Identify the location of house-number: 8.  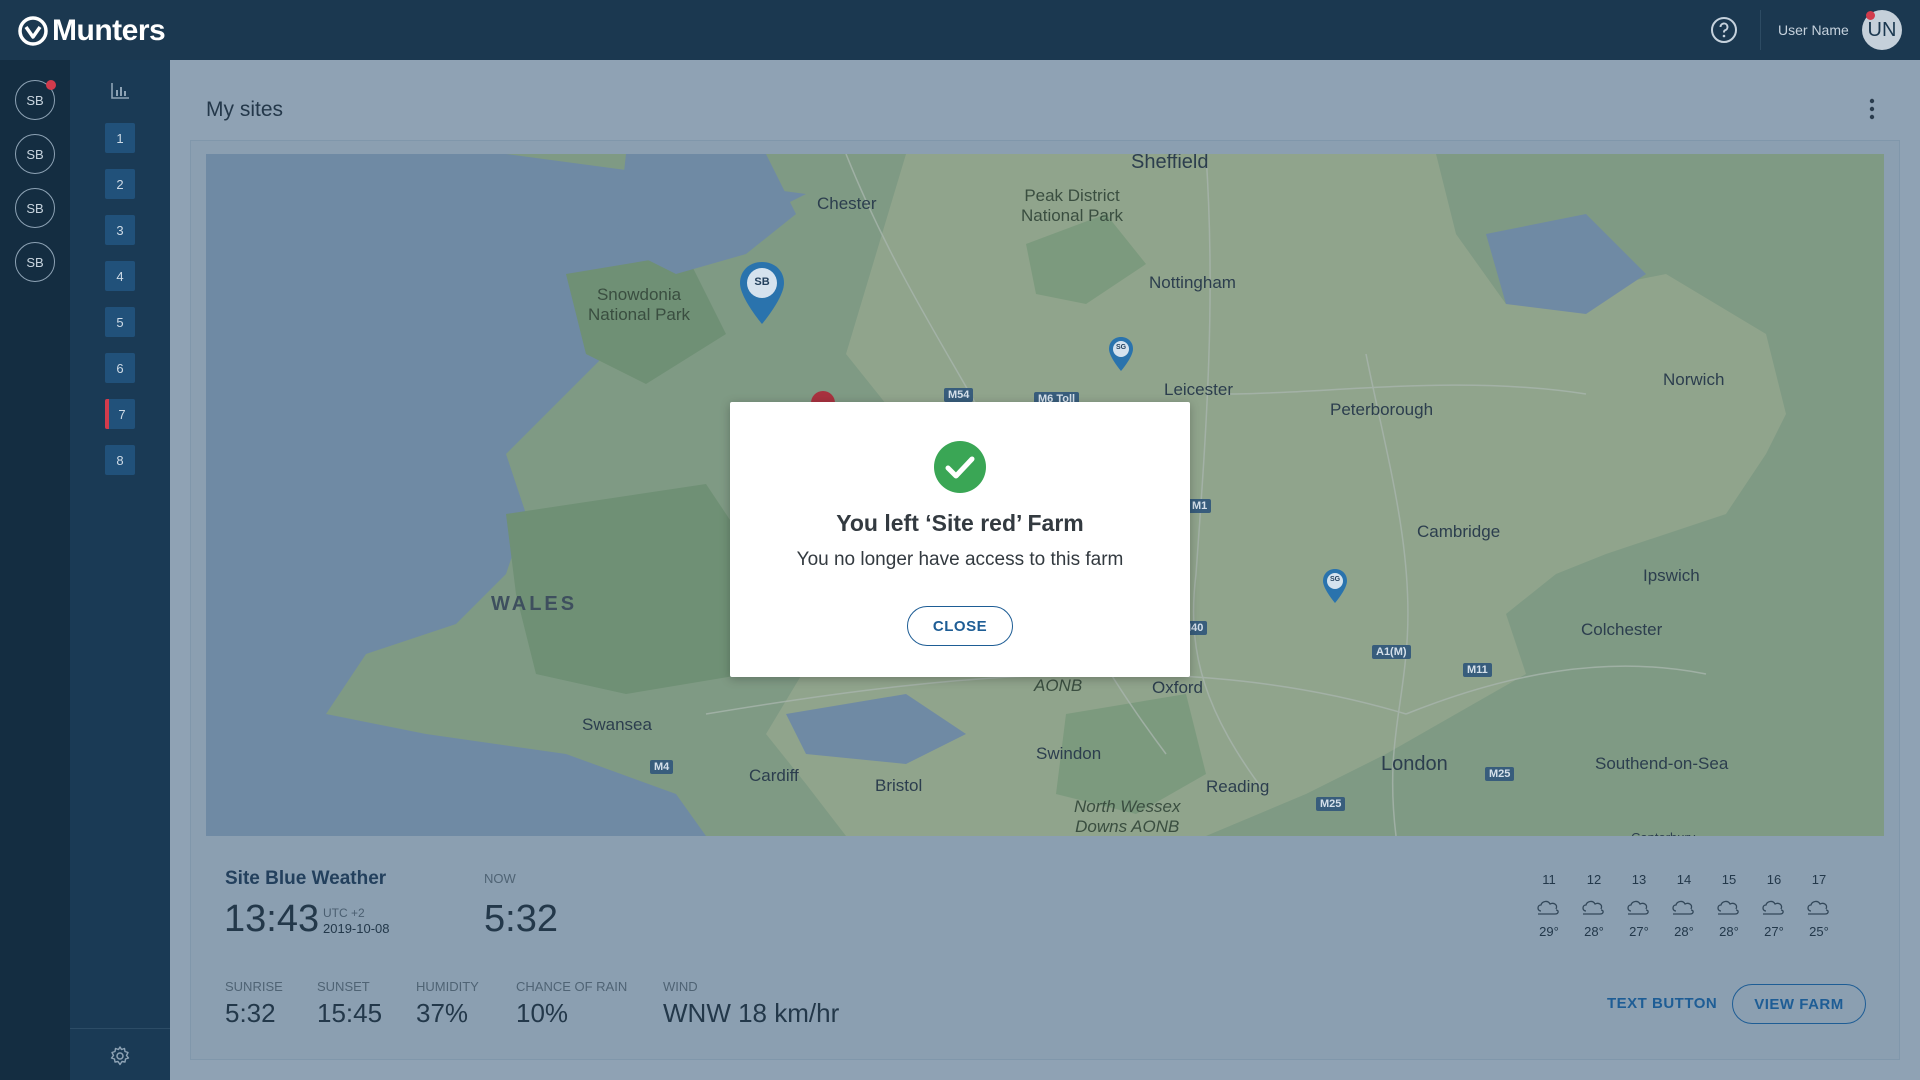
(120, 460).